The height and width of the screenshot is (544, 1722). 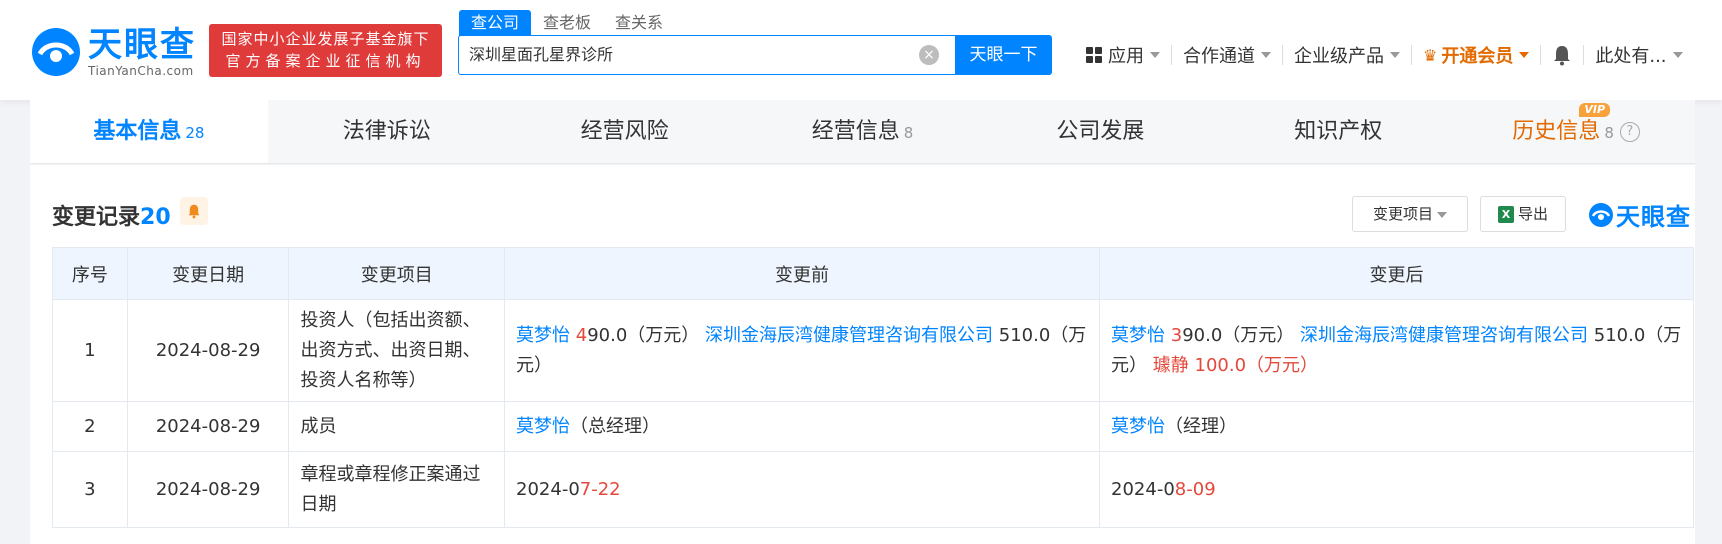 I want to click on tab-development: 公司发展, so click(x=1100, y=131).